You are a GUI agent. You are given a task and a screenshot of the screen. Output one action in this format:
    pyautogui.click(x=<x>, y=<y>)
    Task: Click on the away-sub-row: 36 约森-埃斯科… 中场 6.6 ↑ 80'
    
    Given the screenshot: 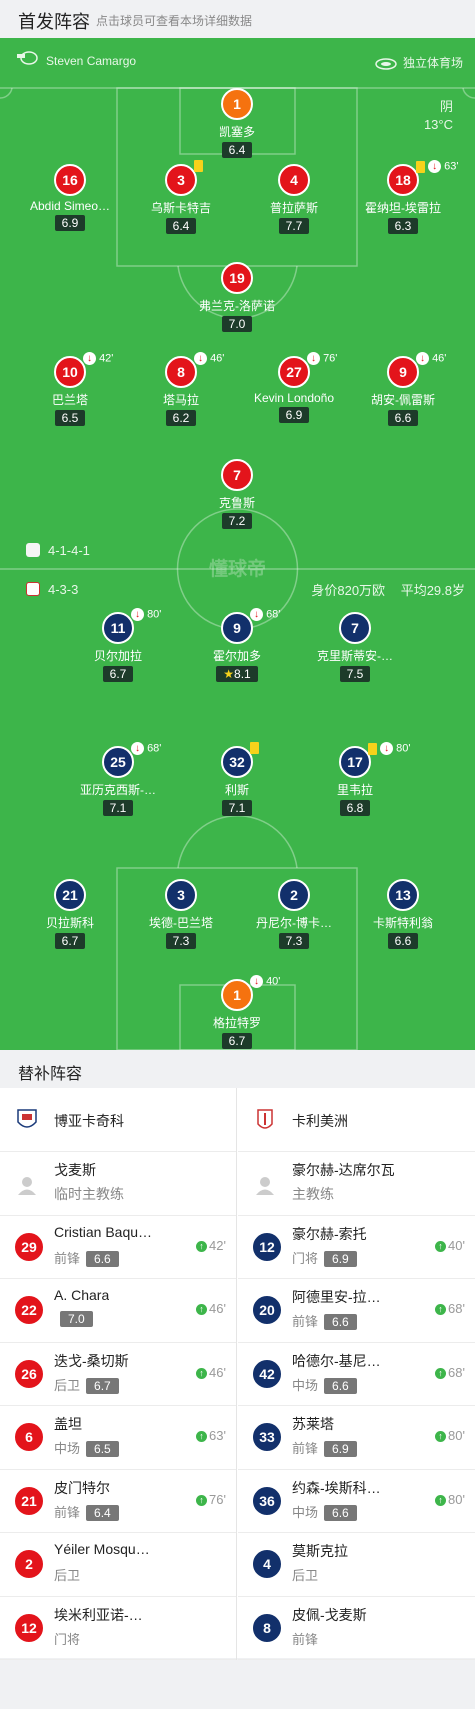 What is the action you would take?
    pyautogui.click(x=356, y=1501)
    